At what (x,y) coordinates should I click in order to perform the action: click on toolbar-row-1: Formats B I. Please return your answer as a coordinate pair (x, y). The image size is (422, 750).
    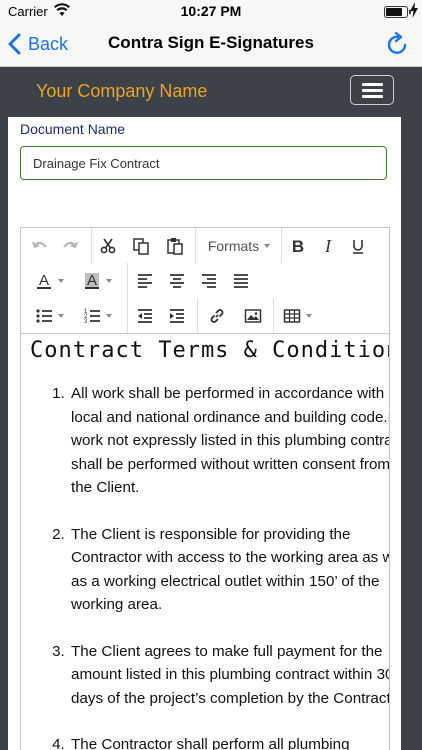
    Looking at the image, I should click on (205, 245).